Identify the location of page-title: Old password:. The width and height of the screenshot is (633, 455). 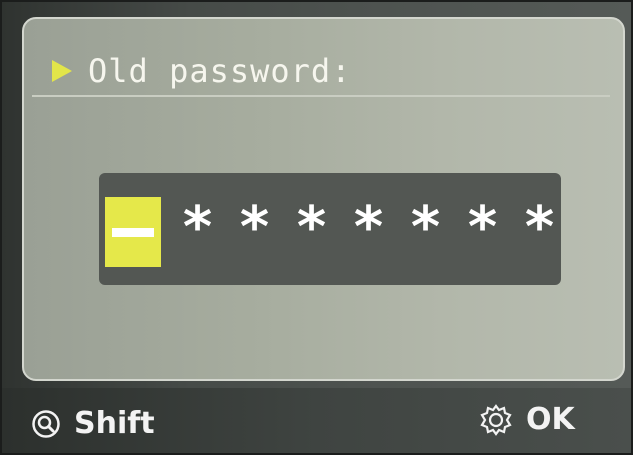
(220, 71).